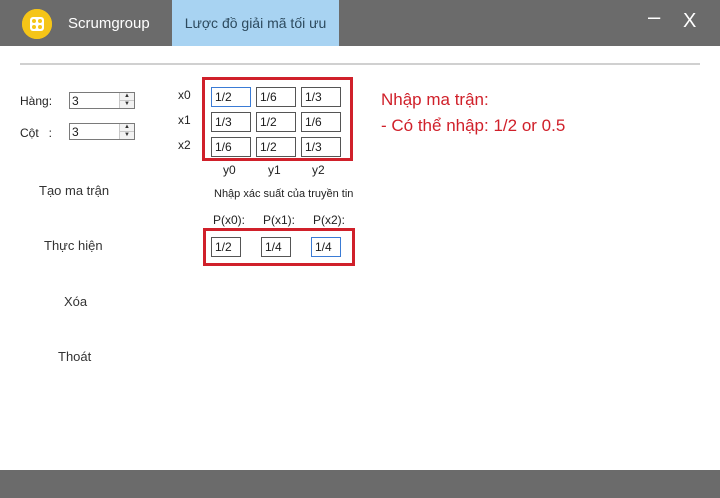 This screenshot has width=720, height=498. What do you see at coordinates (276, 147) in the screenshot?
I see `matrix-cell-2-1: 1/2` at bounding box center [276, 147].